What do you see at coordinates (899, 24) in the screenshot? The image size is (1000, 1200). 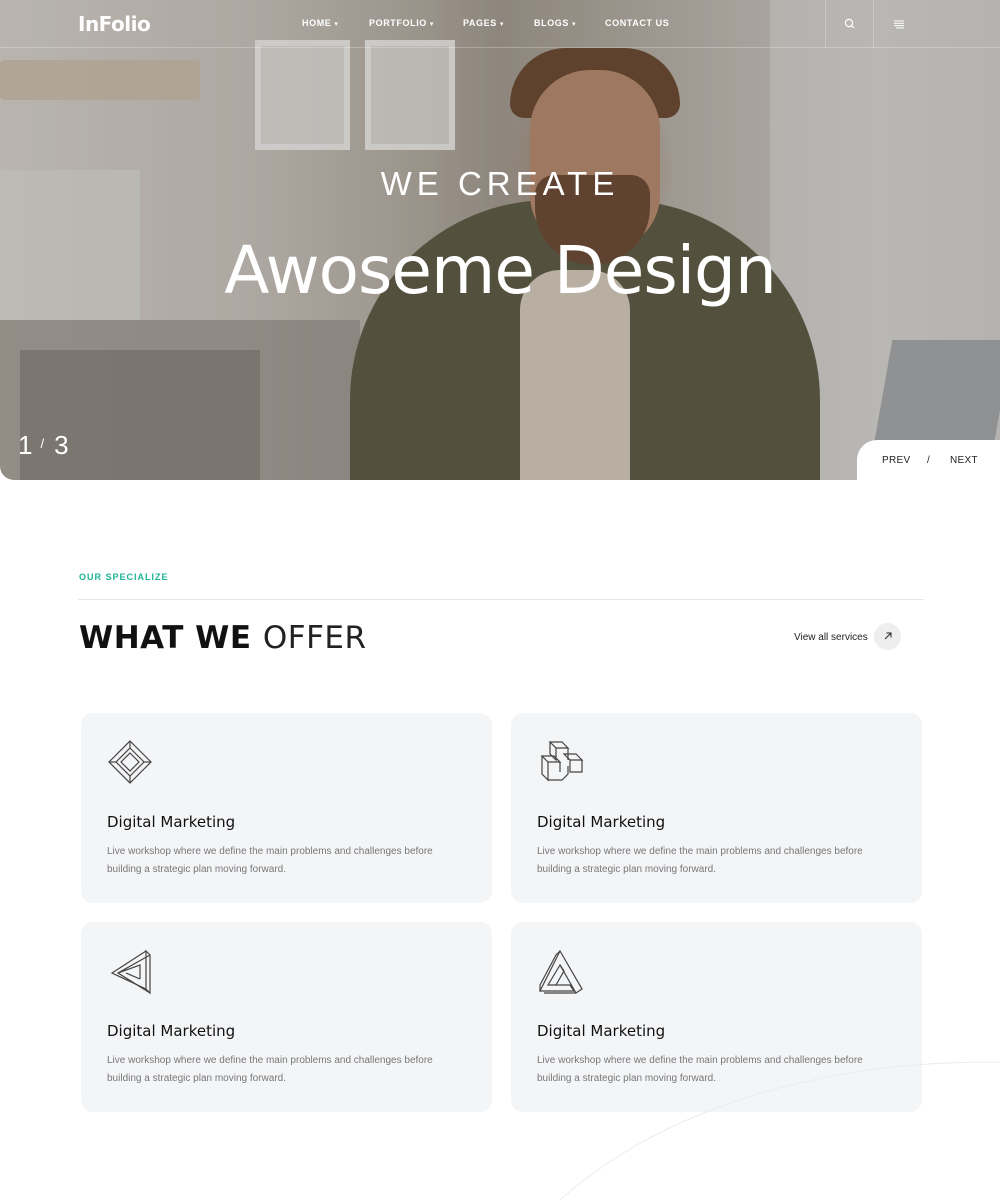 I see `menu-icon` at bounding box center [899, 24].